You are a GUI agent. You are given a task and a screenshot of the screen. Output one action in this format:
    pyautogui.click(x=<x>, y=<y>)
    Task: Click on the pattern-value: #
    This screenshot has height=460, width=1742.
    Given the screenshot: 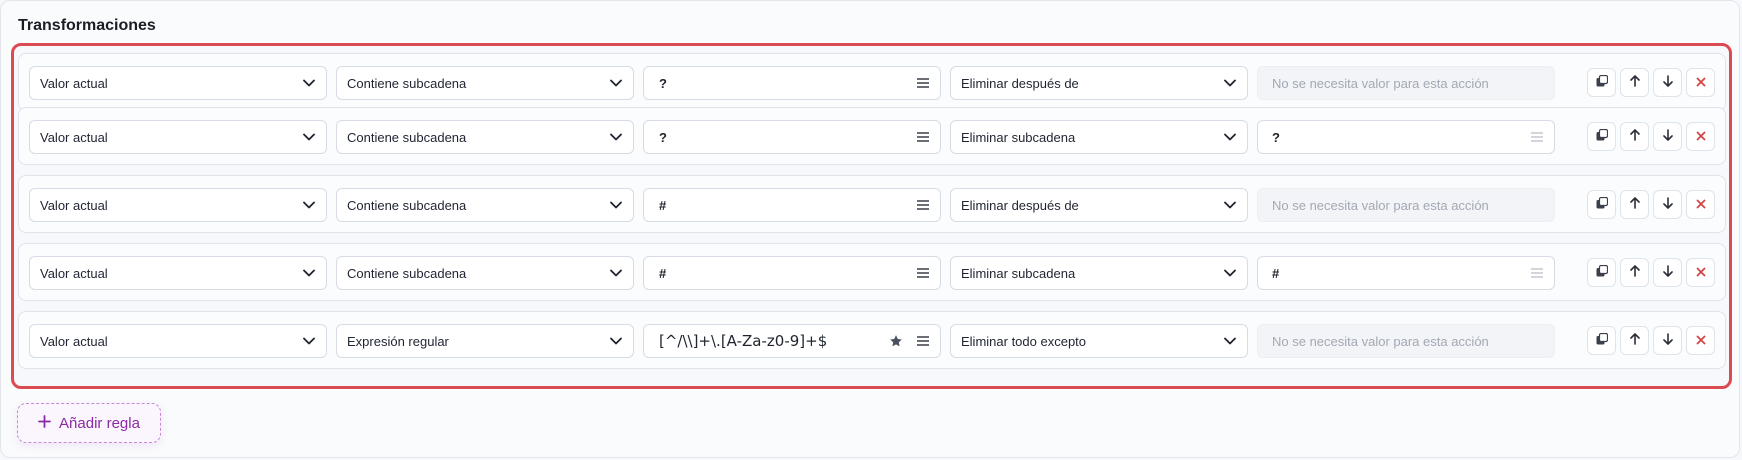 What is the action you would take?
    pyautogui.click(x=663, y=273)
    